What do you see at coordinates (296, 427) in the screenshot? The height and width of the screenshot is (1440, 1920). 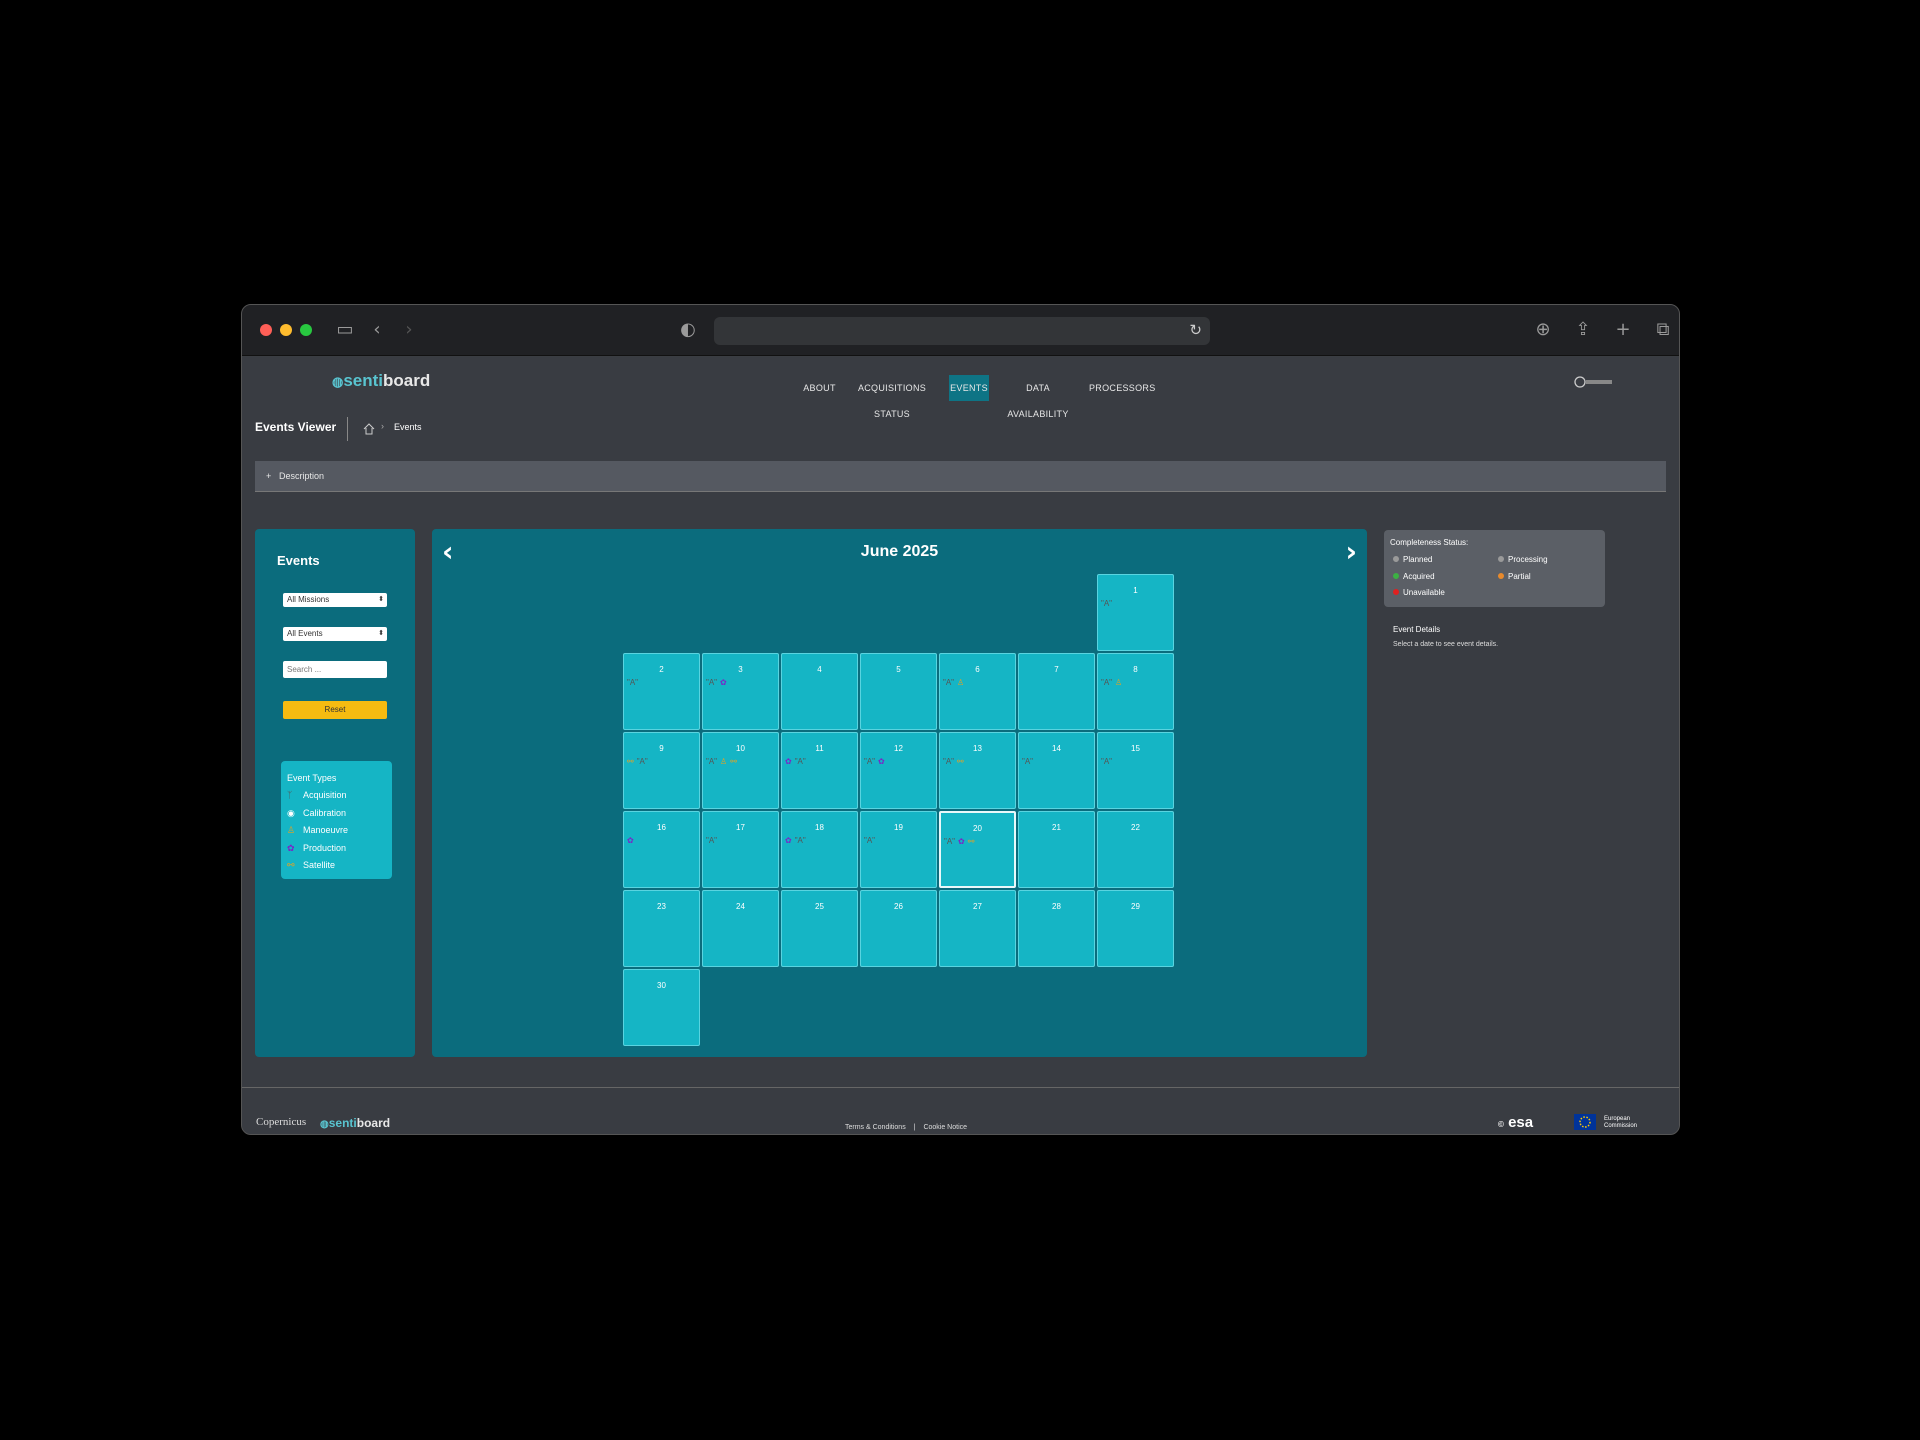 I see `page-title: Events Viewer` at bounding box center [296, 427].